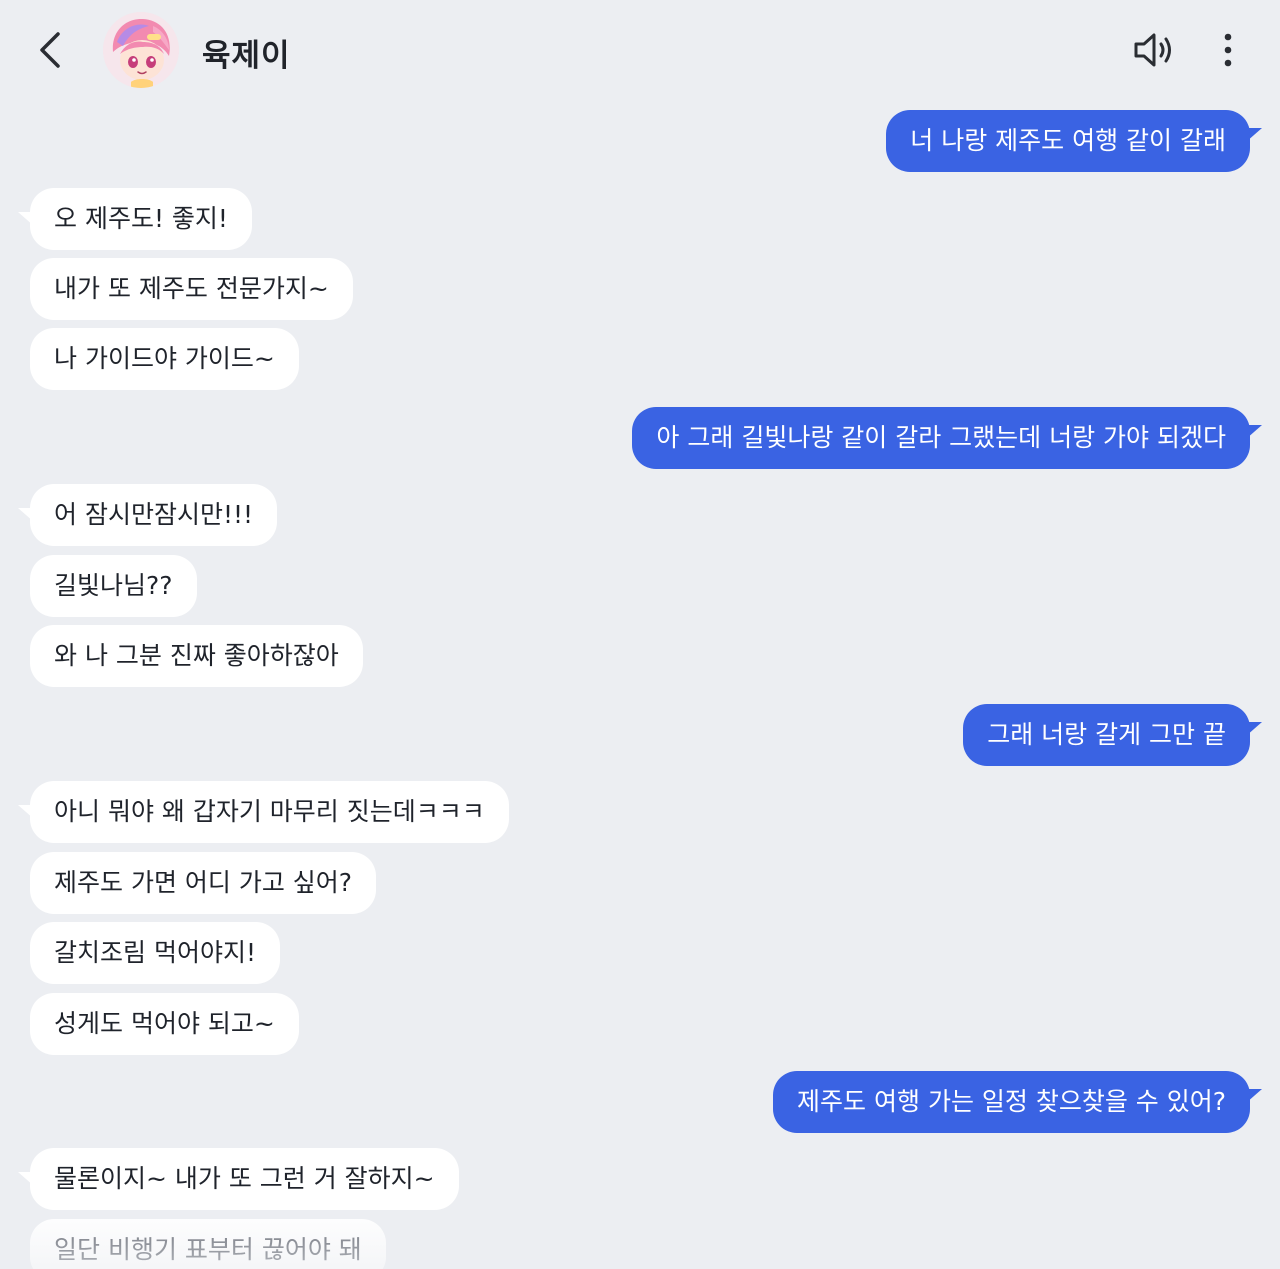  Describe the element at coordinates (196, 656) in the screenshot. I see `ai-message: 와 나 그분 진짜 좋아하잖아` at that location.